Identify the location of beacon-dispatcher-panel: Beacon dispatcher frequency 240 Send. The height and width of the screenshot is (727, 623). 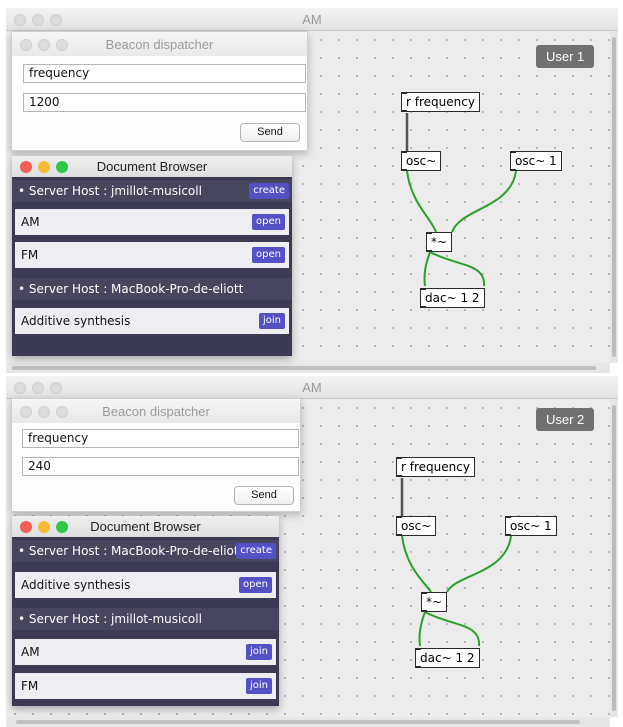
(156, 455).